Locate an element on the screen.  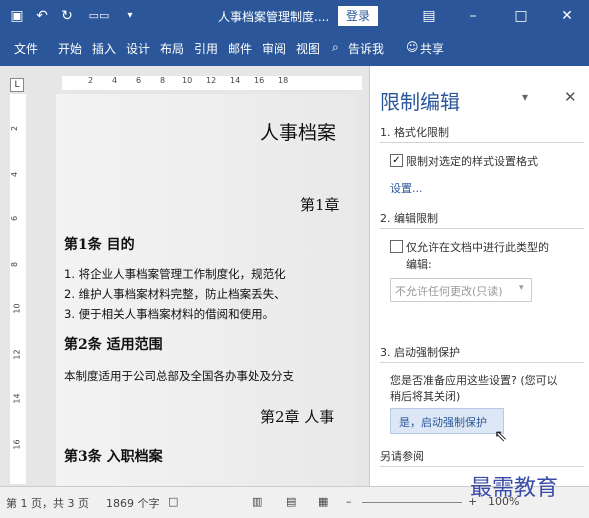
chapter-heading: 第1章 is located at coordinates (320, 205).